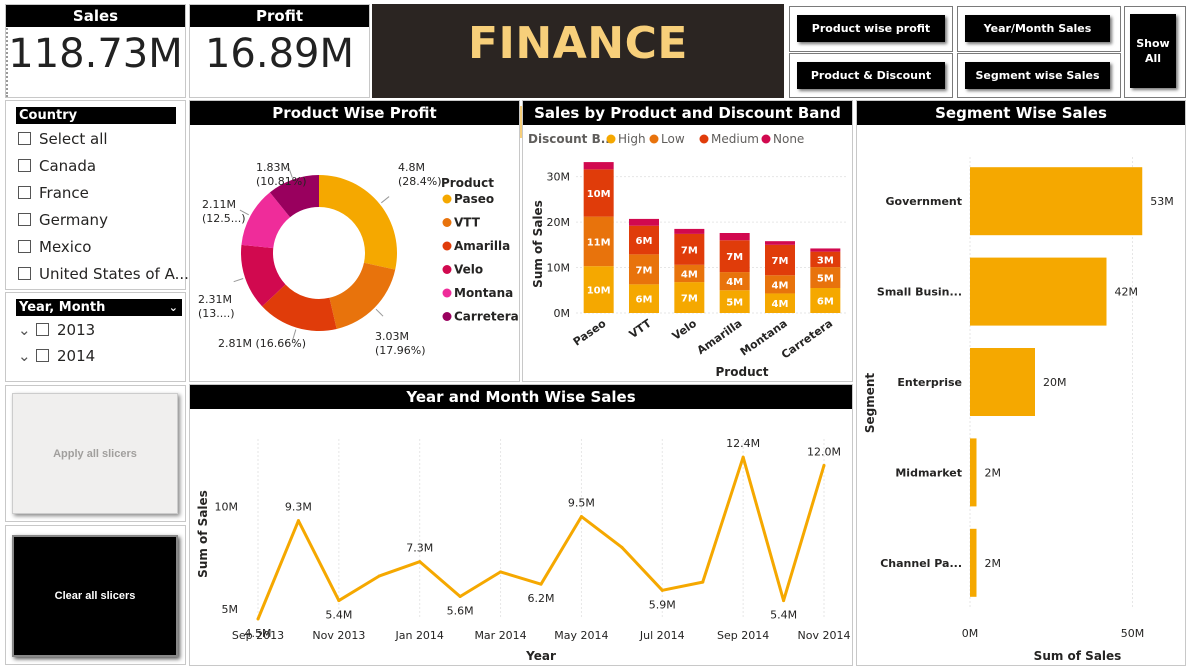  What do you see at coordinates (215, 299) in the screenshot?
I see `donut-data-label: 2.31M` at bounding box center [215, 299].